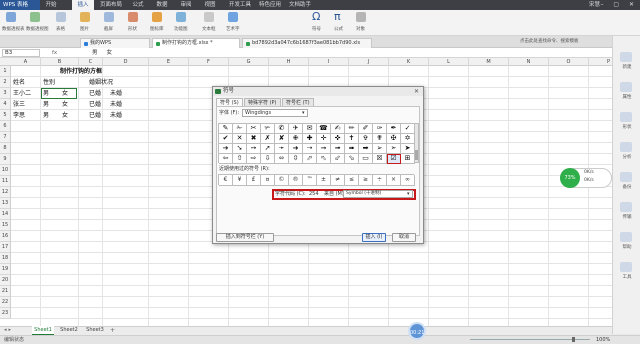 The height and width of the screenshot is (344, 640). I want to click on recent-symbol-cell: ÷, so click(380, 180).